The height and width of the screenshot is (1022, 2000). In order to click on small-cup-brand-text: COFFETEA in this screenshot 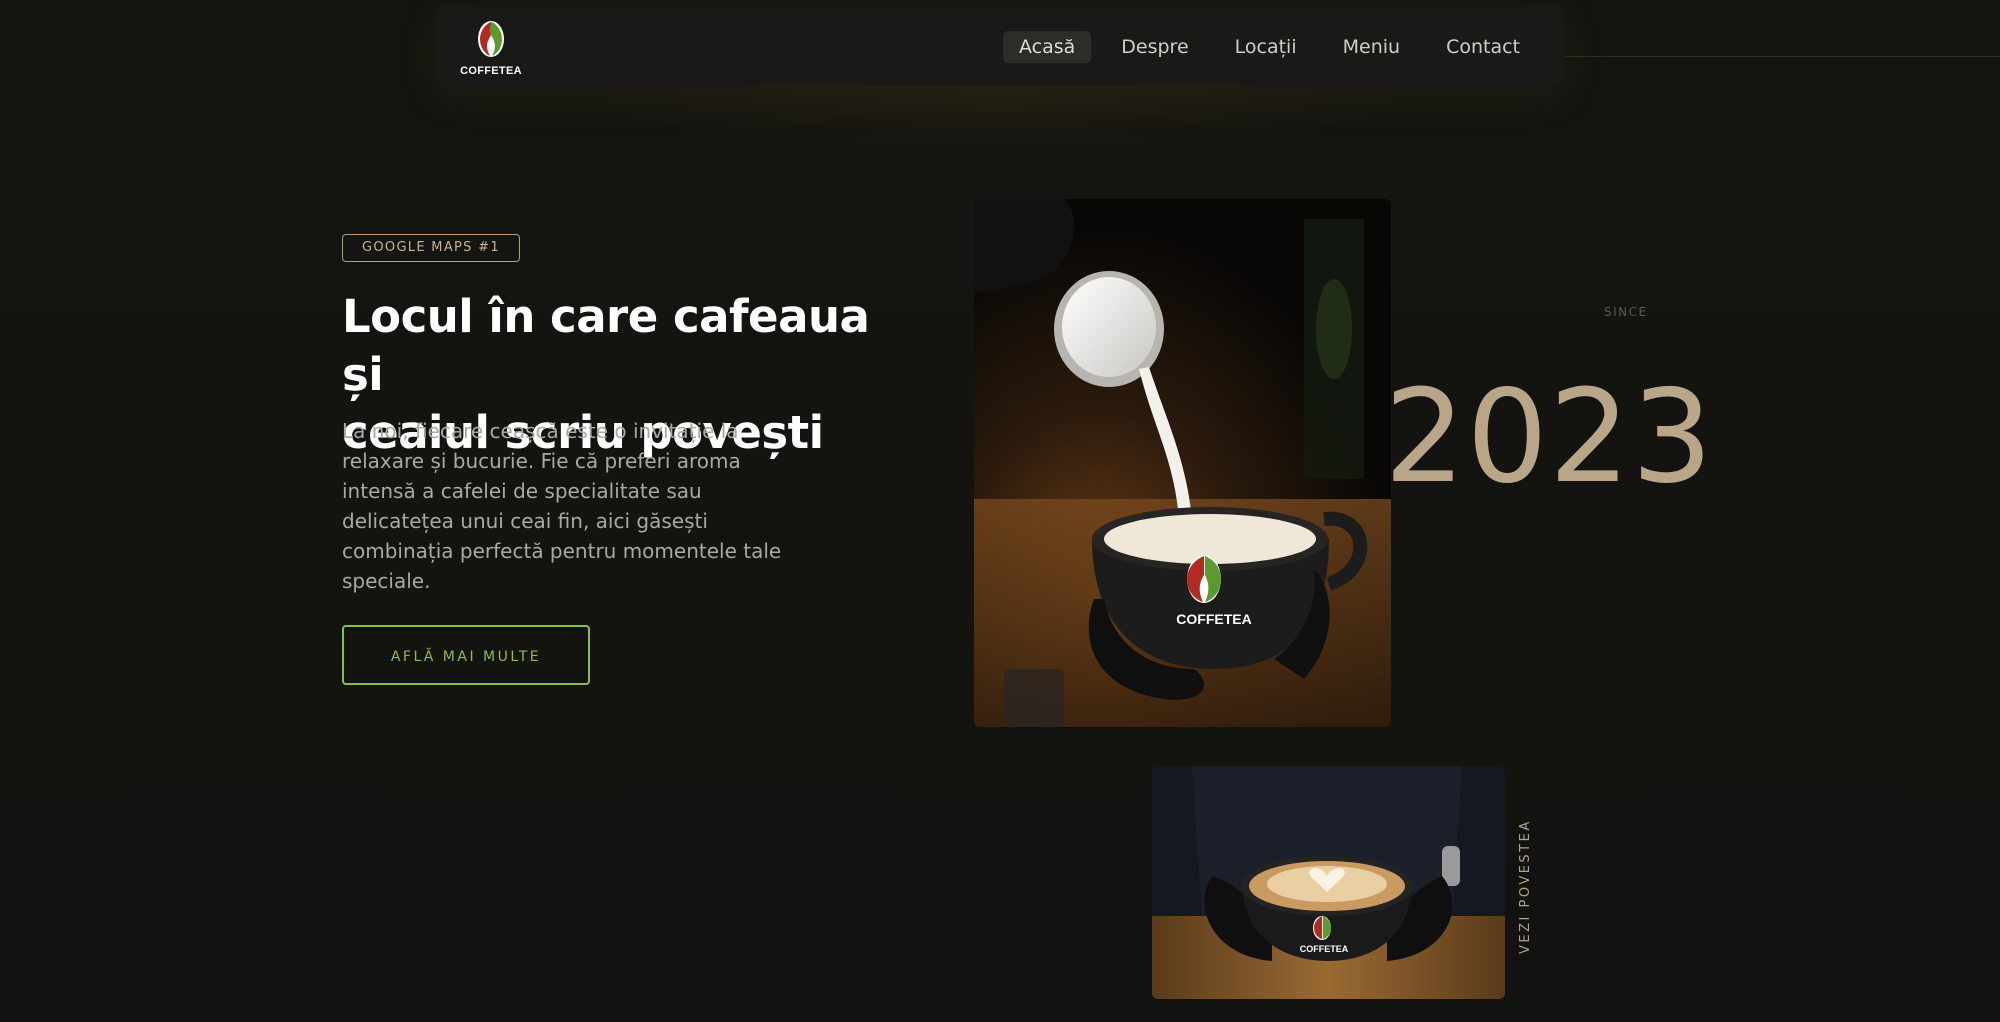, I will do `click(1324, 949)`.